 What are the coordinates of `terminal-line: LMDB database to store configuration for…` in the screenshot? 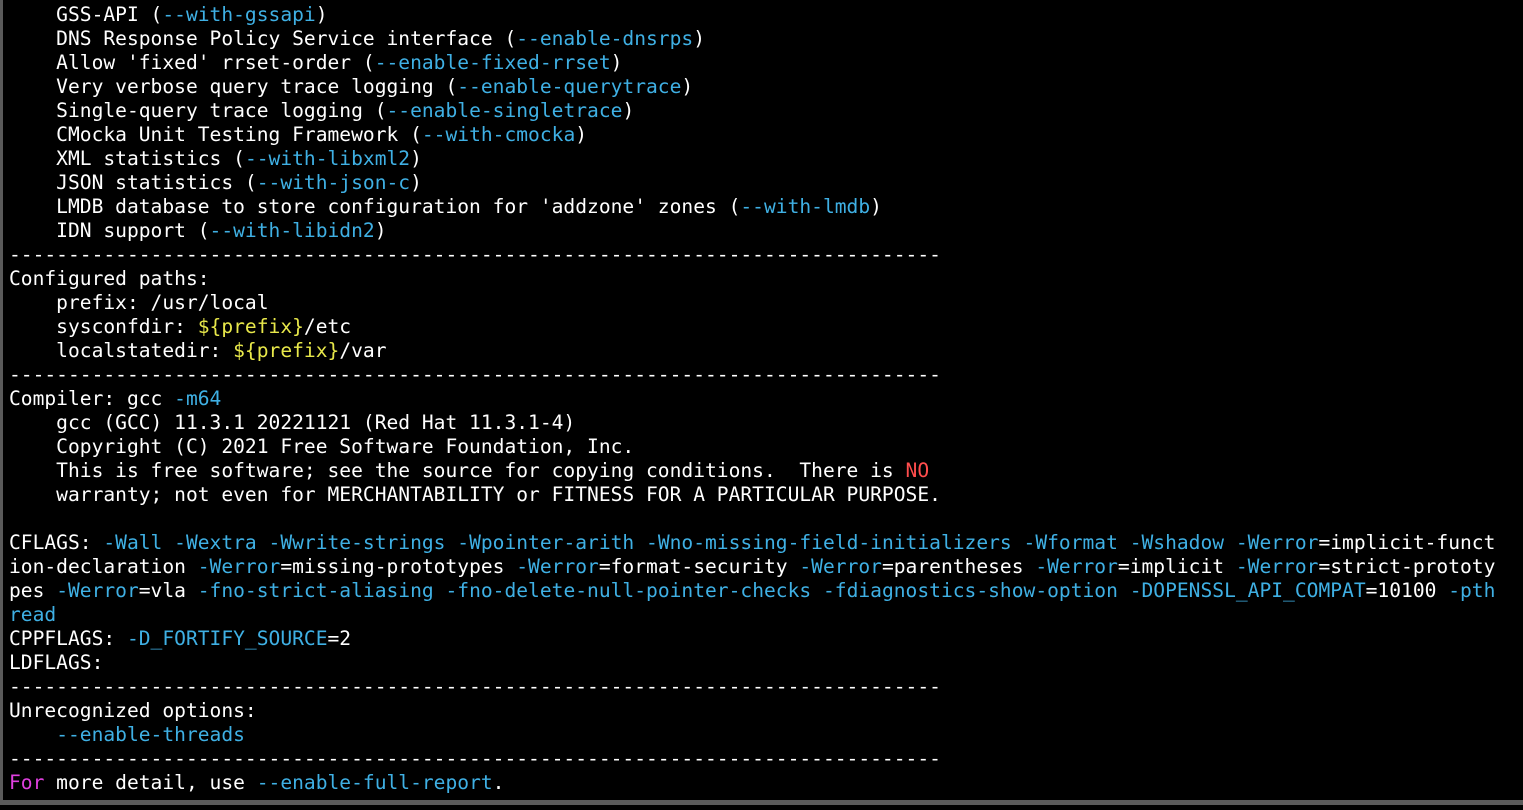 It's located at (766, 207).